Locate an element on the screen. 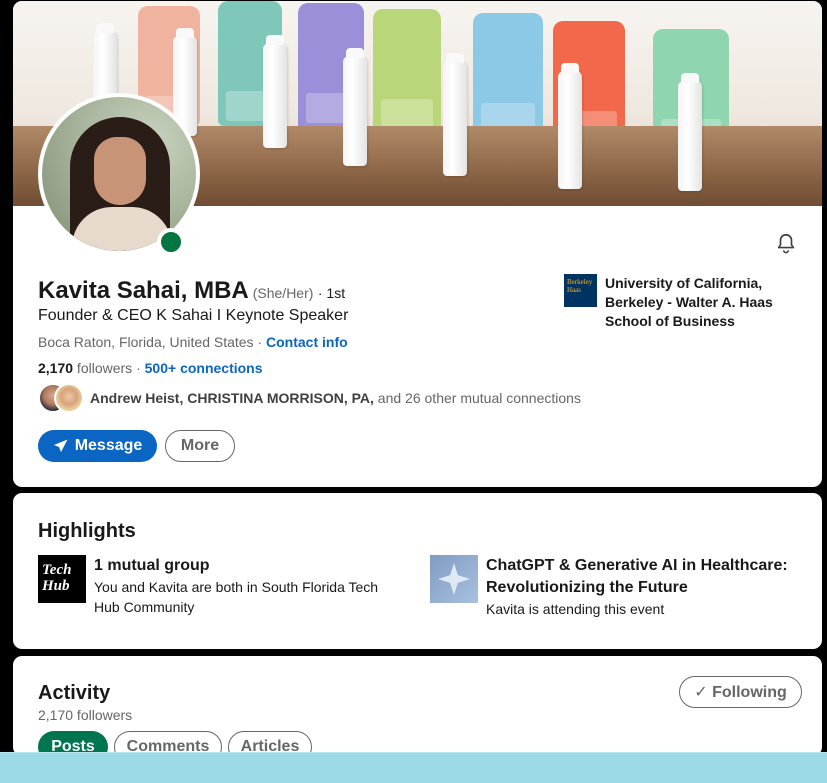 This screenshot has height=783, width=827. message-button-label: Message is located at coordinates (108, 445).